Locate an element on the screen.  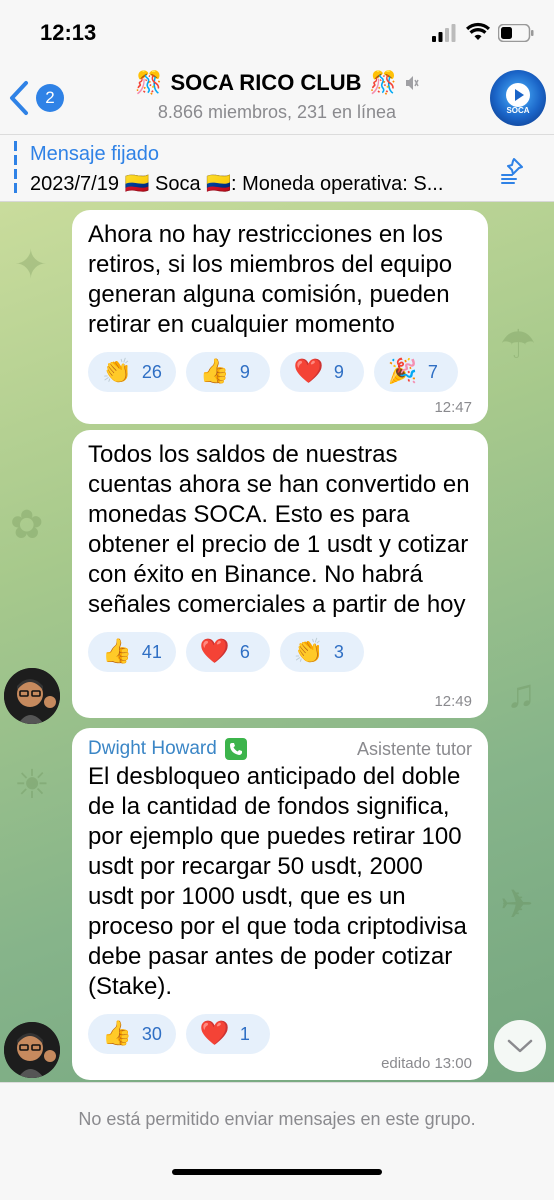
reaction-heart: ❤️ 1 is located at coordinates (227, 1034).